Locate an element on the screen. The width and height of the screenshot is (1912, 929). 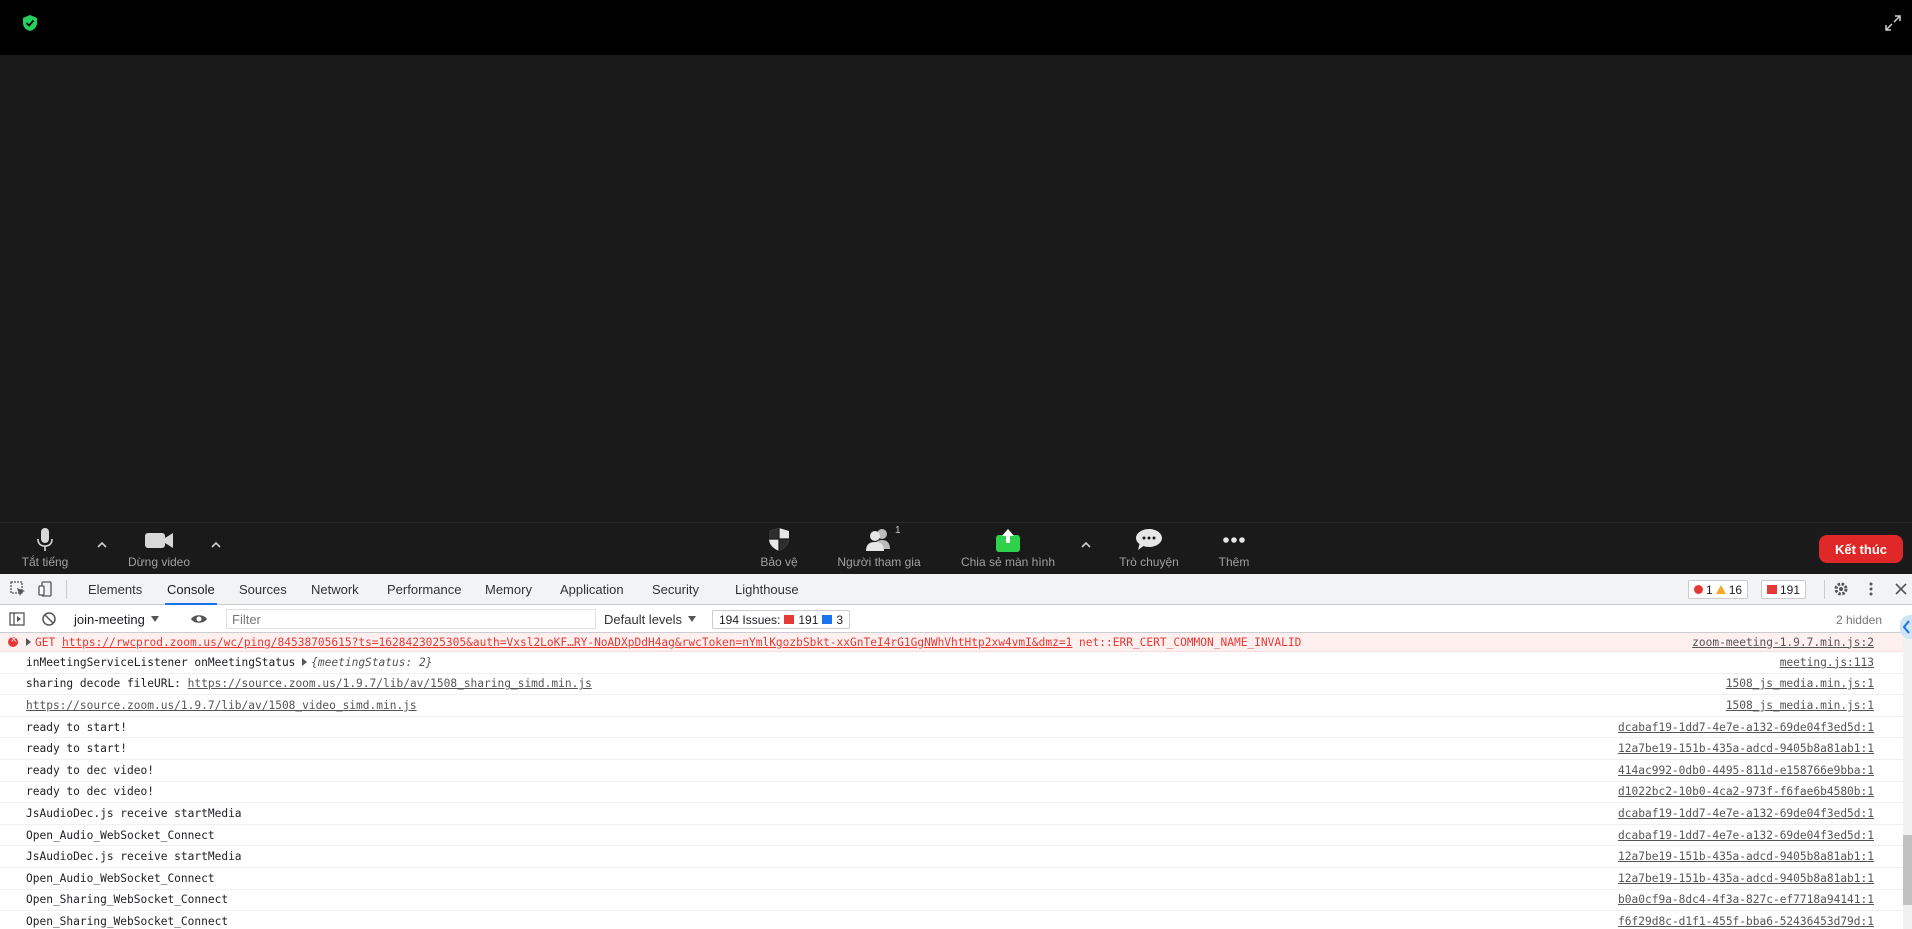
tab-security: Security is located at coordinates (675, 589).